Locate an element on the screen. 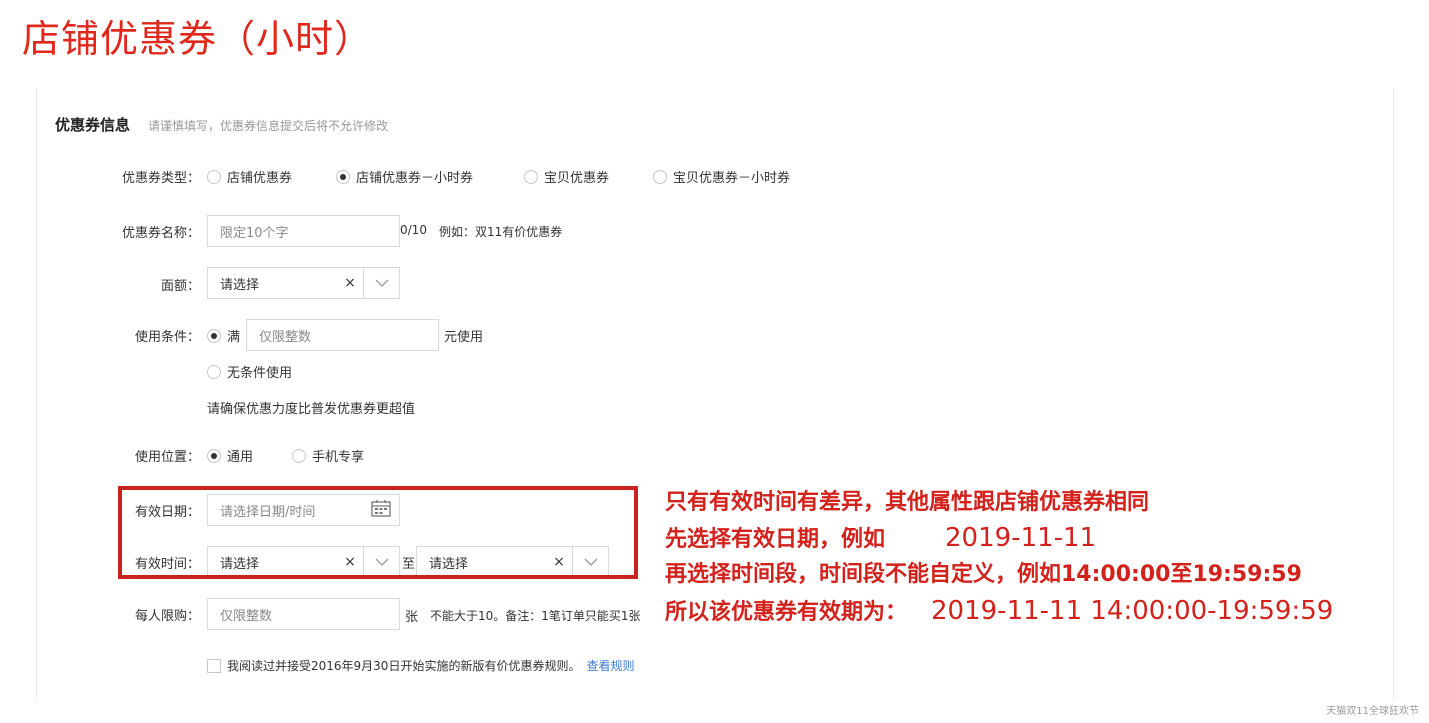  section-title: 优惠券信息 is located at coordinates (93, 125).